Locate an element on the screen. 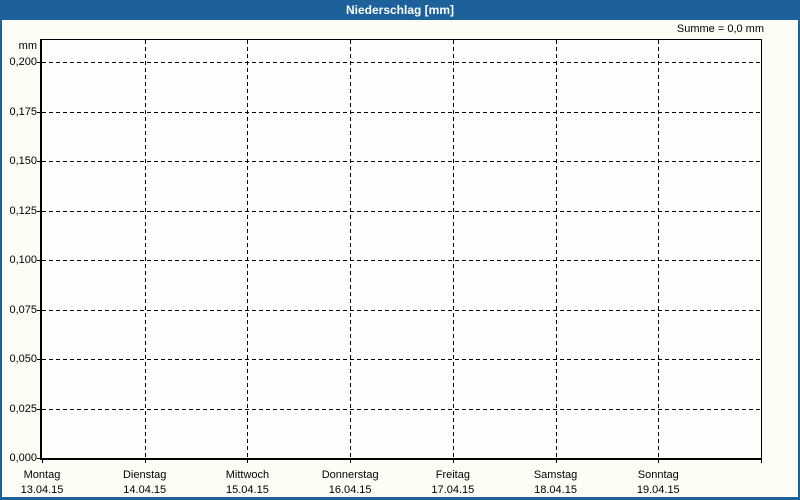 Image resolution: width=800 pixels, height=500 pixels. x-day-name-label: Dienstag is located at coordinates (144, 475).